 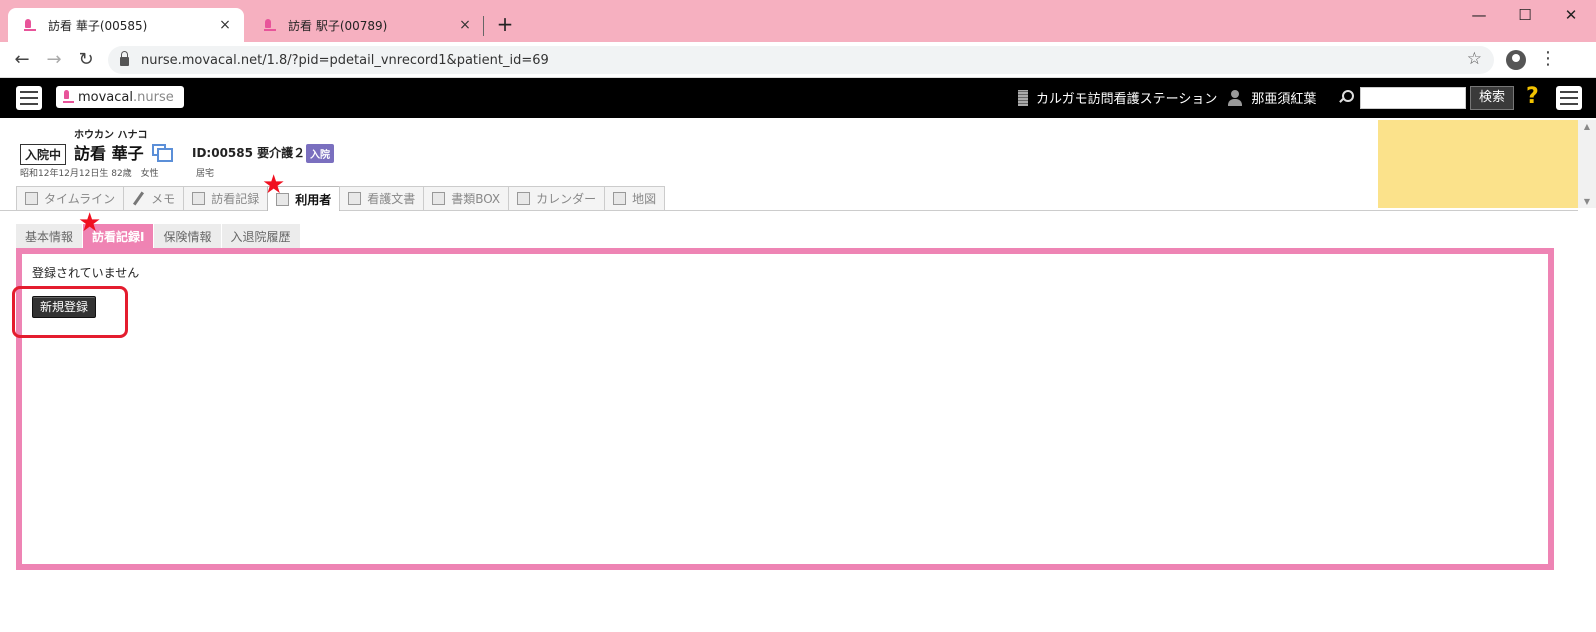 I want to click on browser-tab-inactive: 訪看 駅子(00789) ×, so click(x=366, y=25).